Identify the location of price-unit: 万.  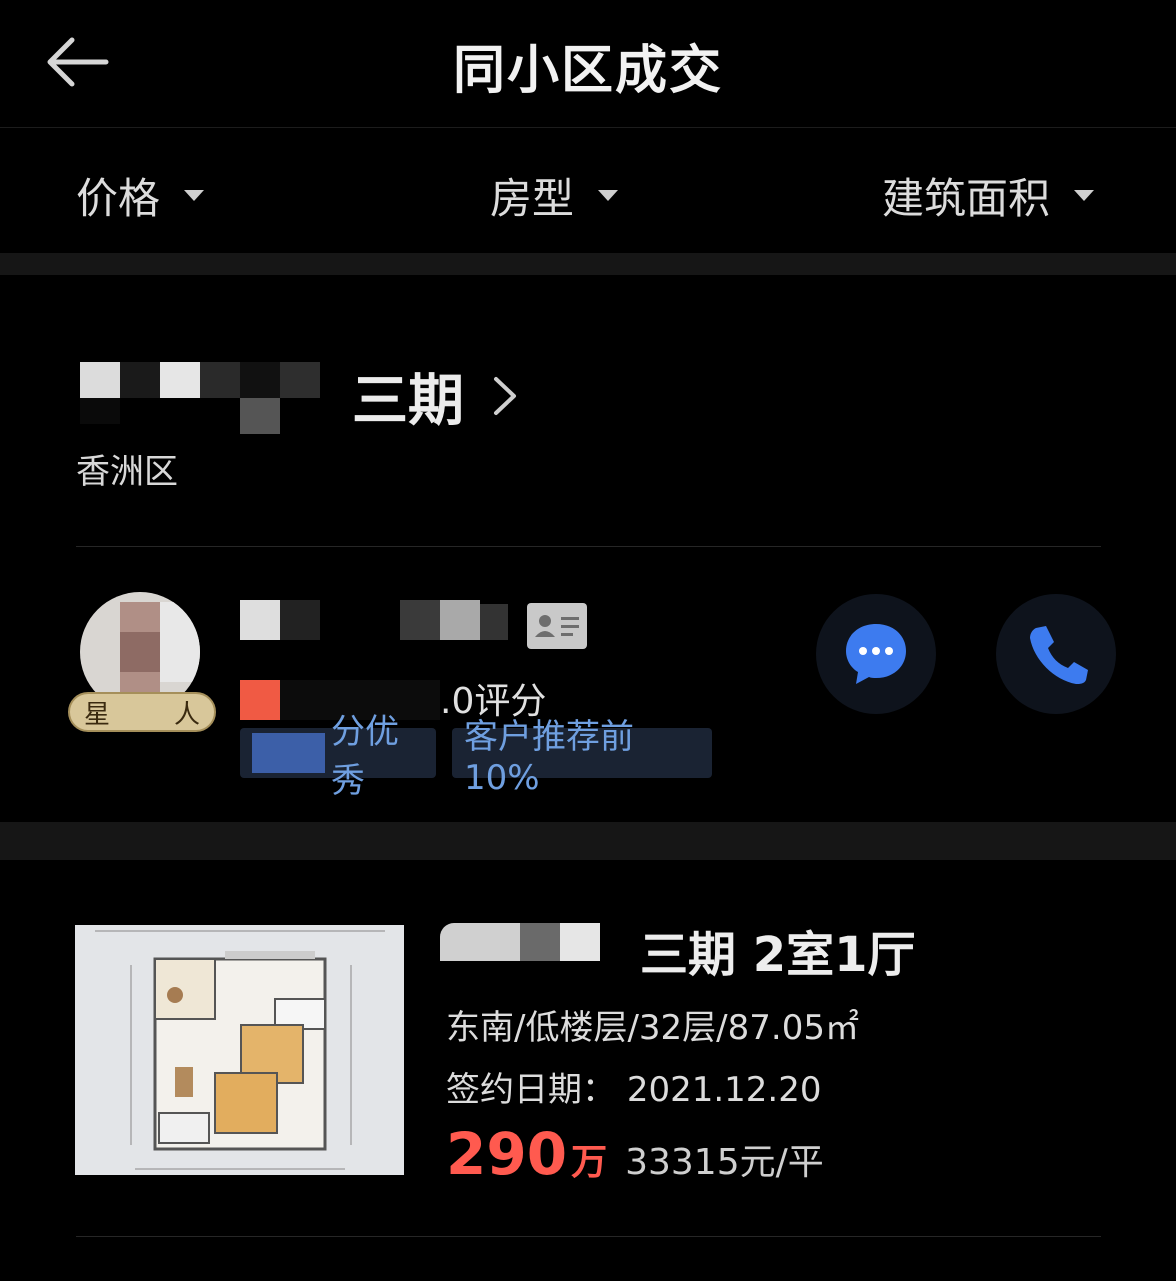
(589, 1162).